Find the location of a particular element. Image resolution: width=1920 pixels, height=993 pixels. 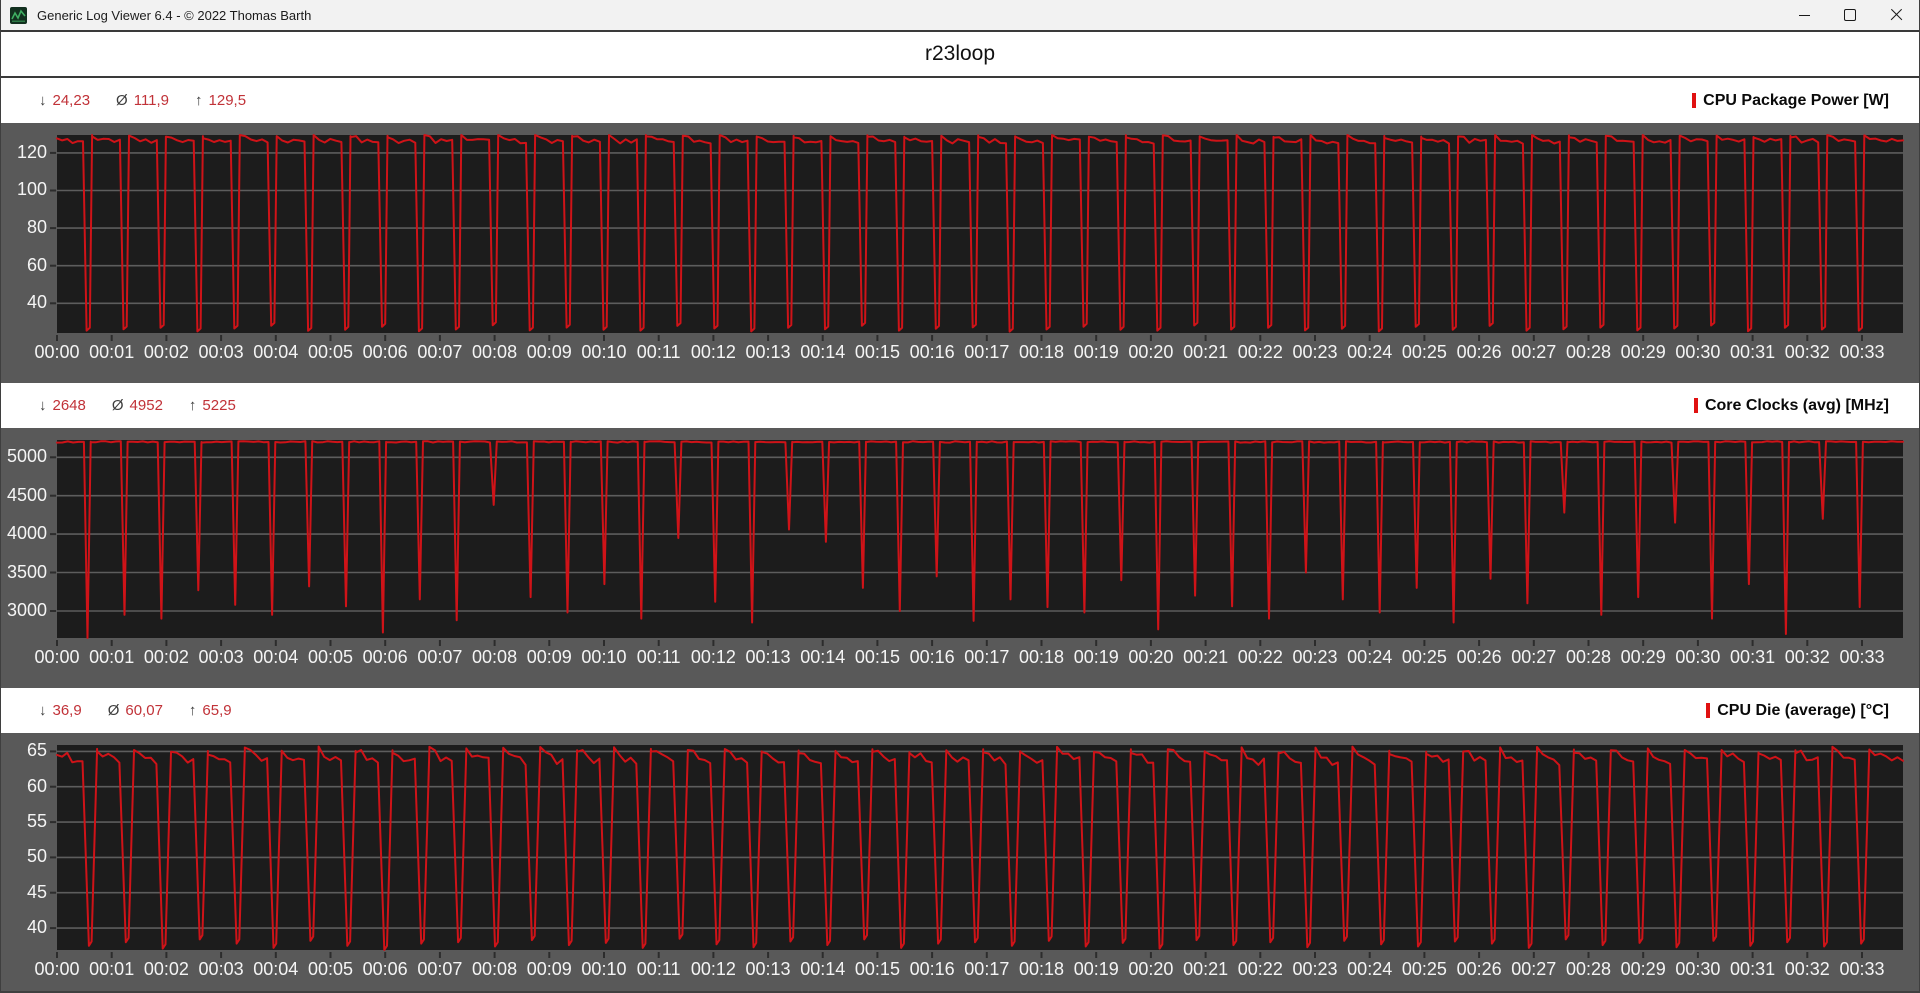

series-legend: CPU Die (average) [°C] is located at coordinates (1797, 711).